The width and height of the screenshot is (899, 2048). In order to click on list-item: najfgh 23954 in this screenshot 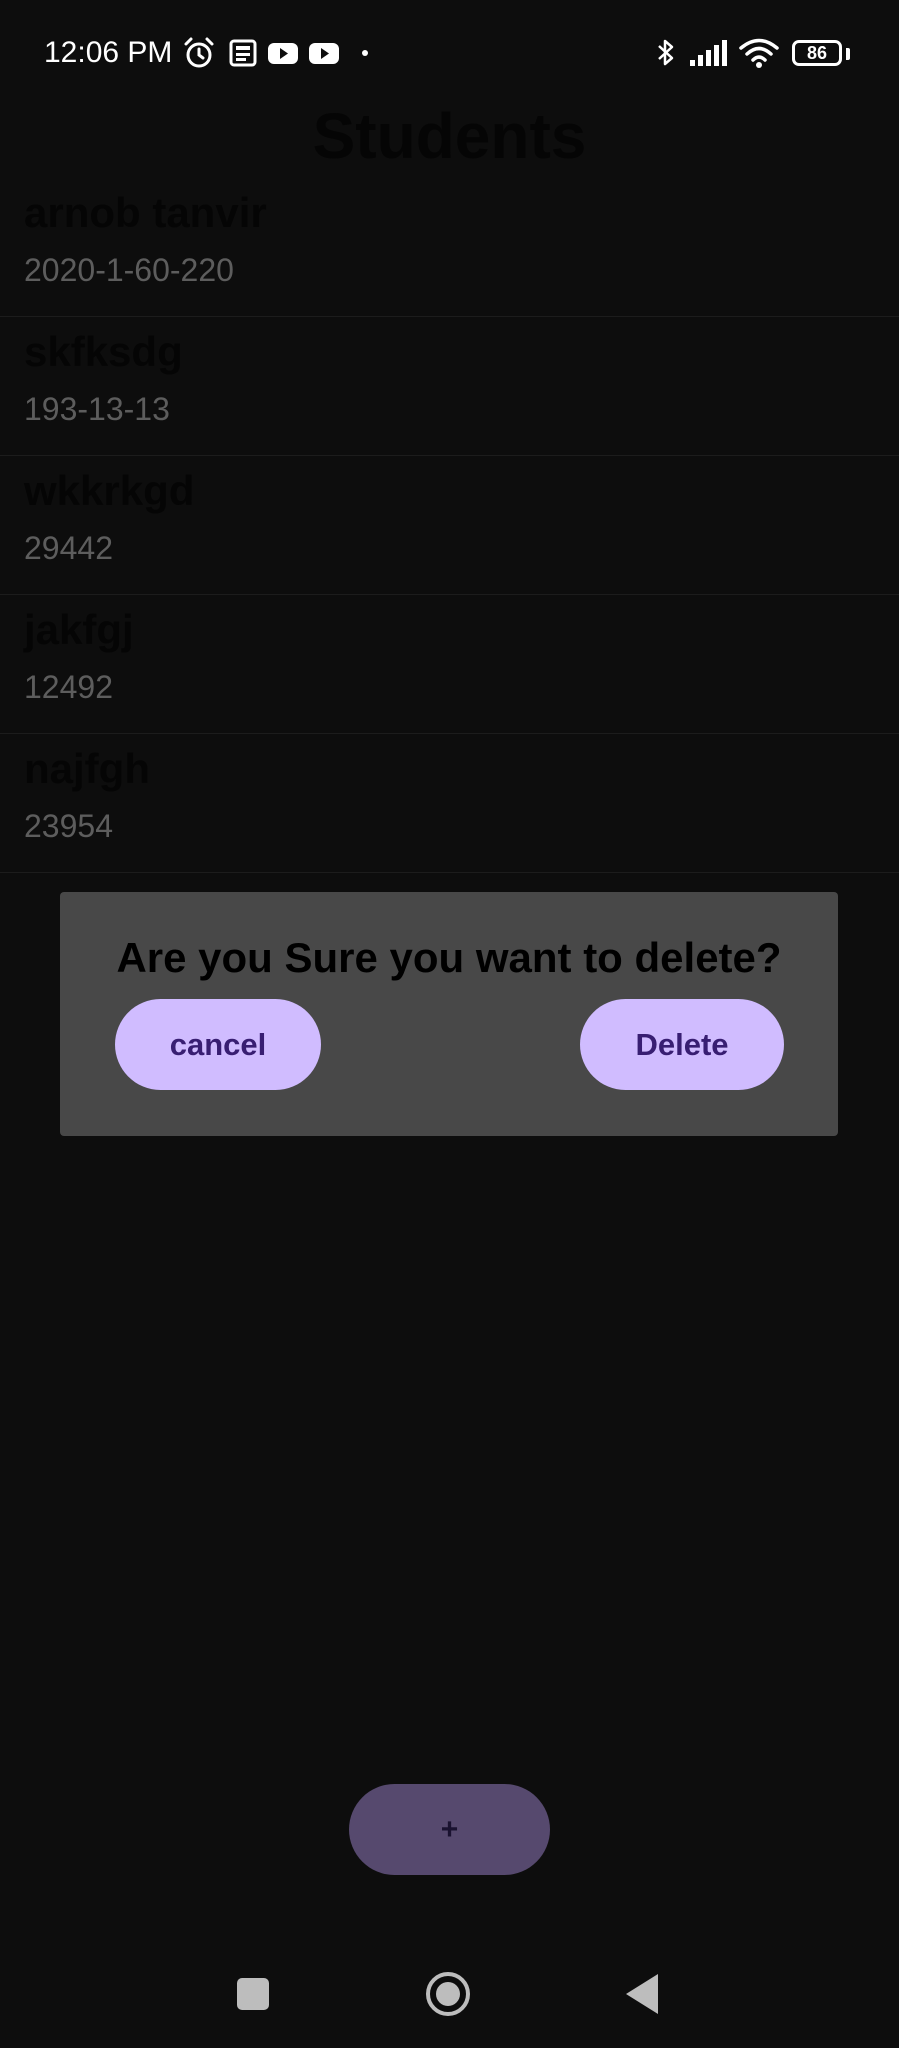, I will do `click(449, 803)`.